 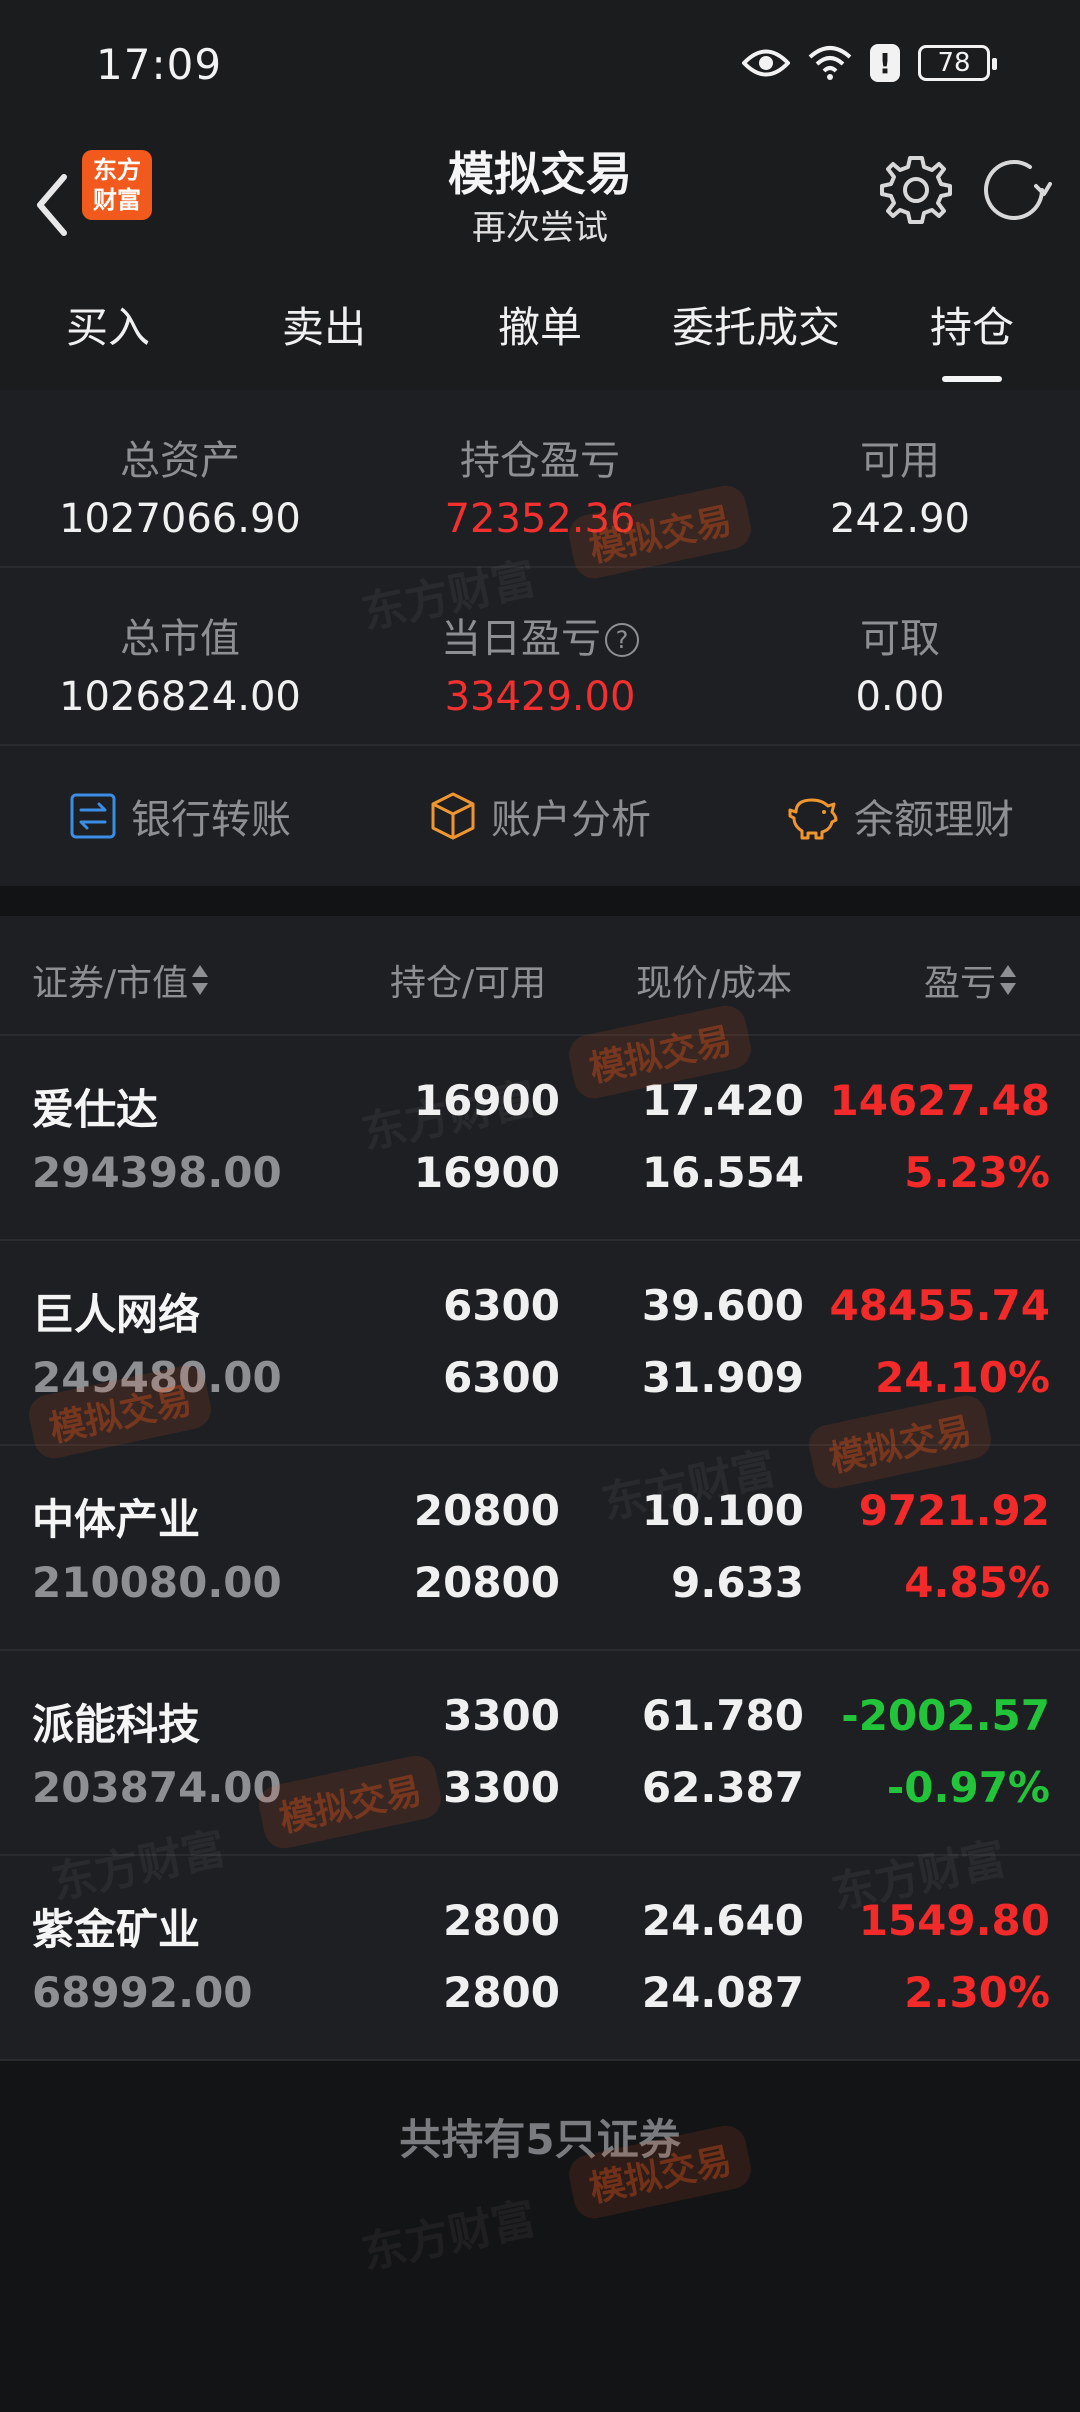 I want to click on available-qty: 20800, so click(x=486, y=1582).